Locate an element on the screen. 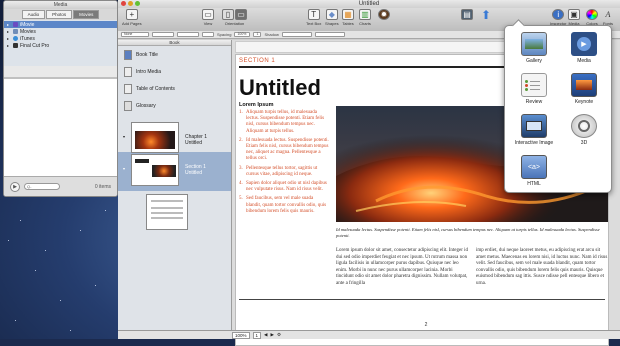  sidebar-item-chapter-1: ▾ Chapter 1 Untitled is located at coordinates (174, 133).